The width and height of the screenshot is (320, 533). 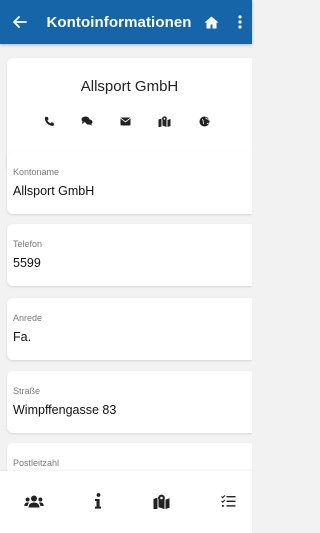 I want to click on nav-info, so click(x=98, y=501).